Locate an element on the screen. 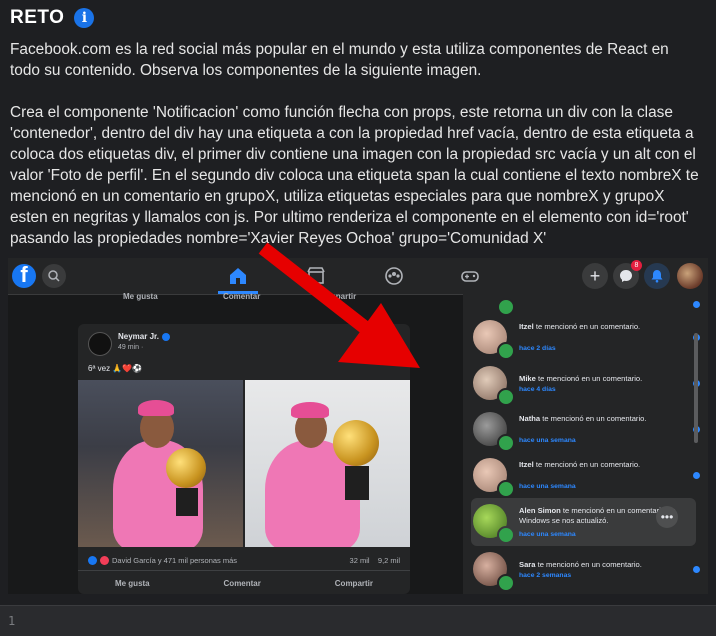 This screenshot has width=716, height=636. previous-post-actions: Me gusta Comentar Compartir is located at coordinates (244, 298).